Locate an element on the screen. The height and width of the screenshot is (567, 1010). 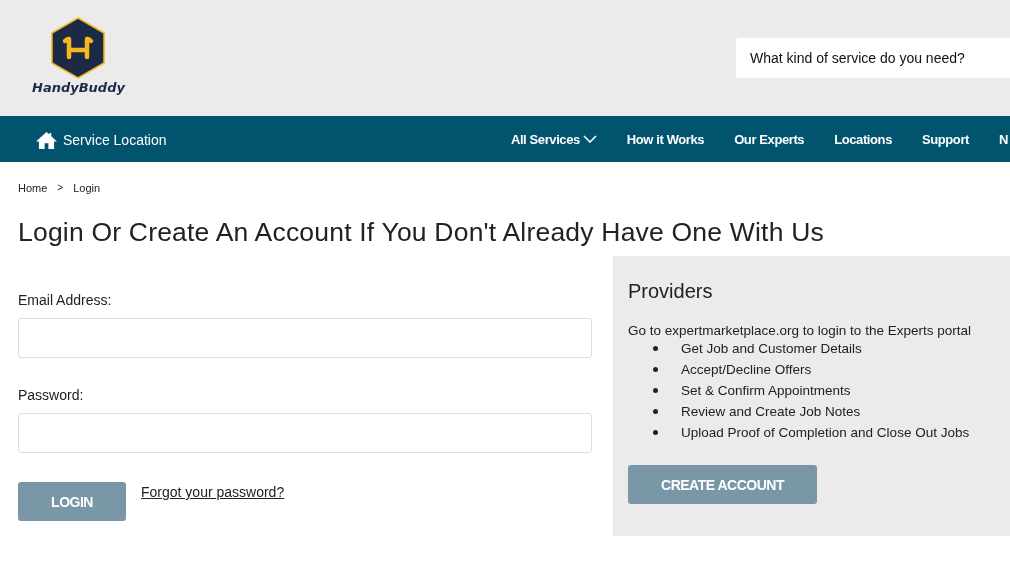
field-label: Password: is located at coordinates (51, 395).